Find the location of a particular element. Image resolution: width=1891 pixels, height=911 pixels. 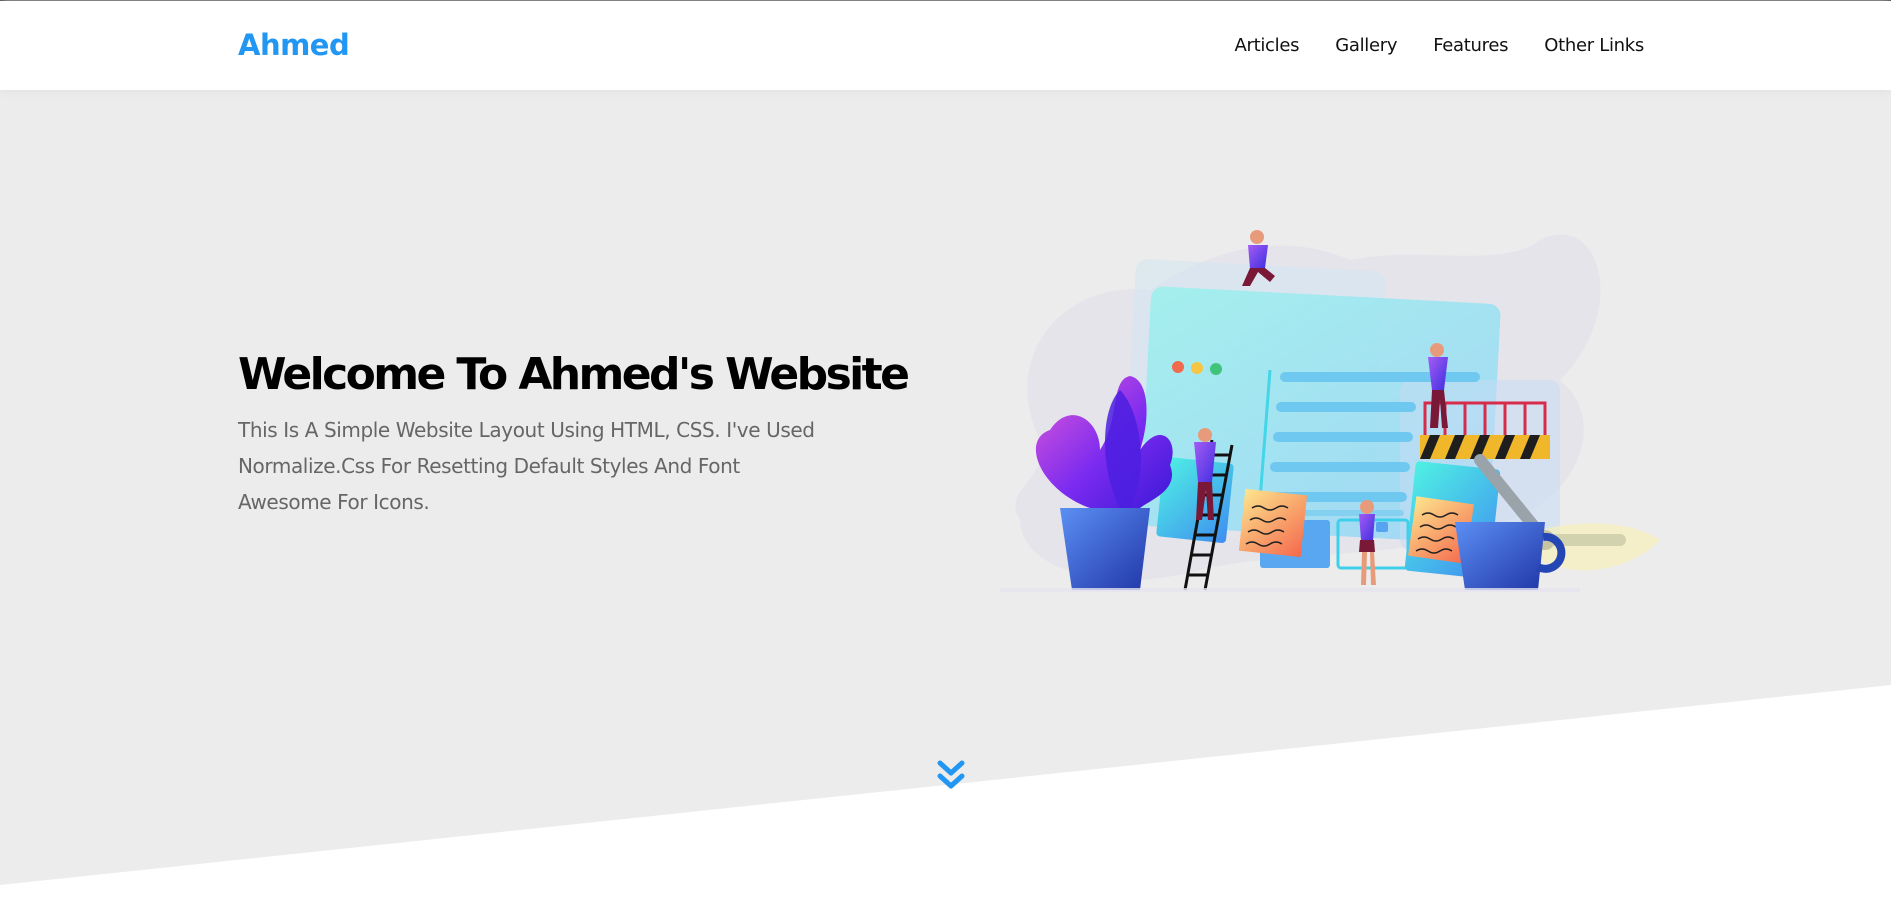

window-dot-yellow is located at coordinates (1197, 368).